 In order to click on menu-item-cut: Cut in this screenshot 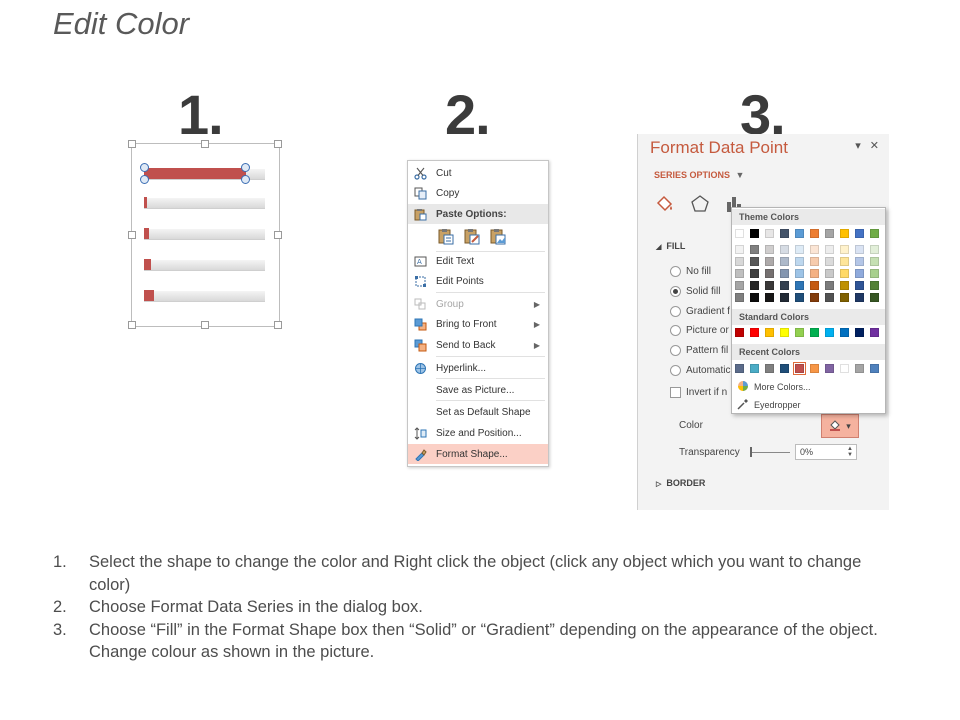, I will do `click(478, 173)`.